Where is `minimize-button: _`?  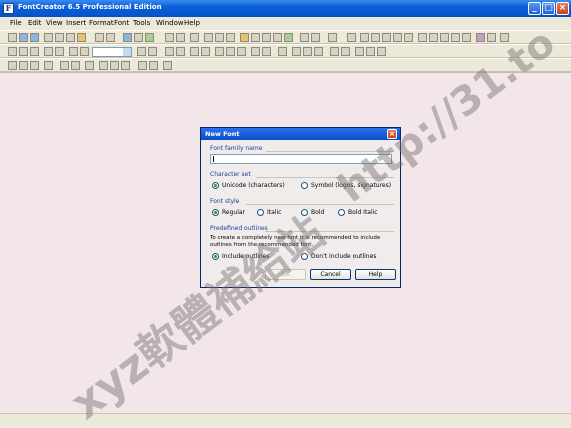
minimize-button: _ is located at coordinates (534, 8).